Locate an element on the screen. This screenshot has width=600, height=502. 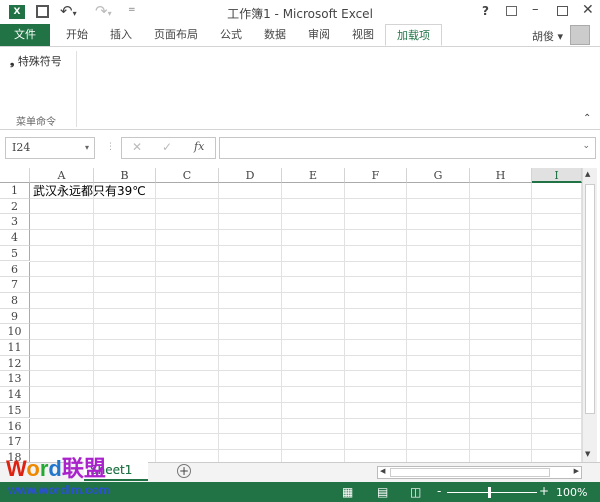
zoom-level: 100% is located at coordinates (571, 492).